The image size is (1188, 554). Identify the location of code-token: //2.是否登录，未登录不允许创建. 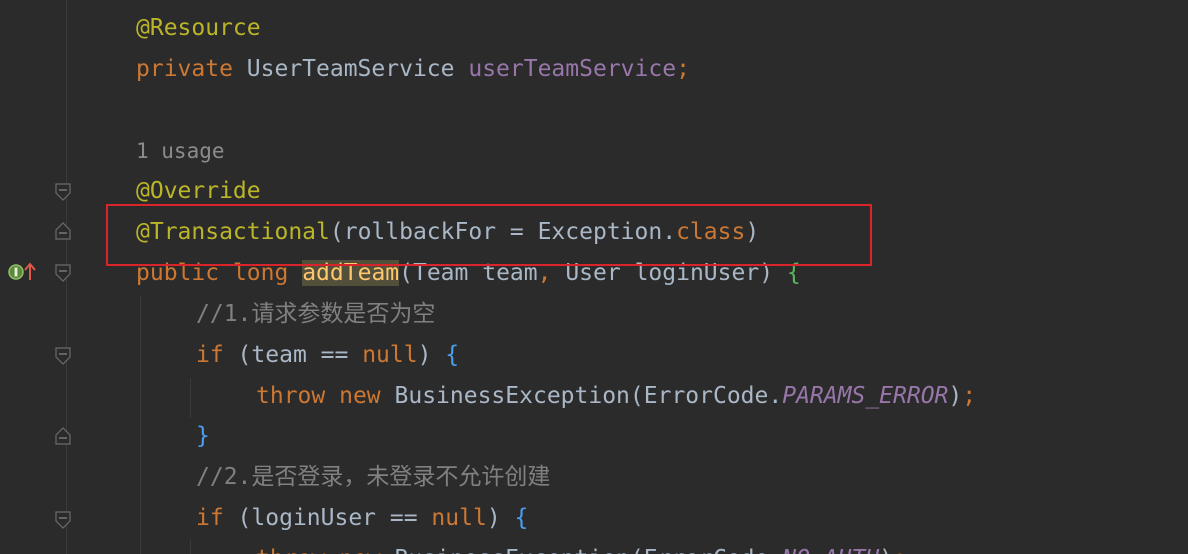
(373, 477).